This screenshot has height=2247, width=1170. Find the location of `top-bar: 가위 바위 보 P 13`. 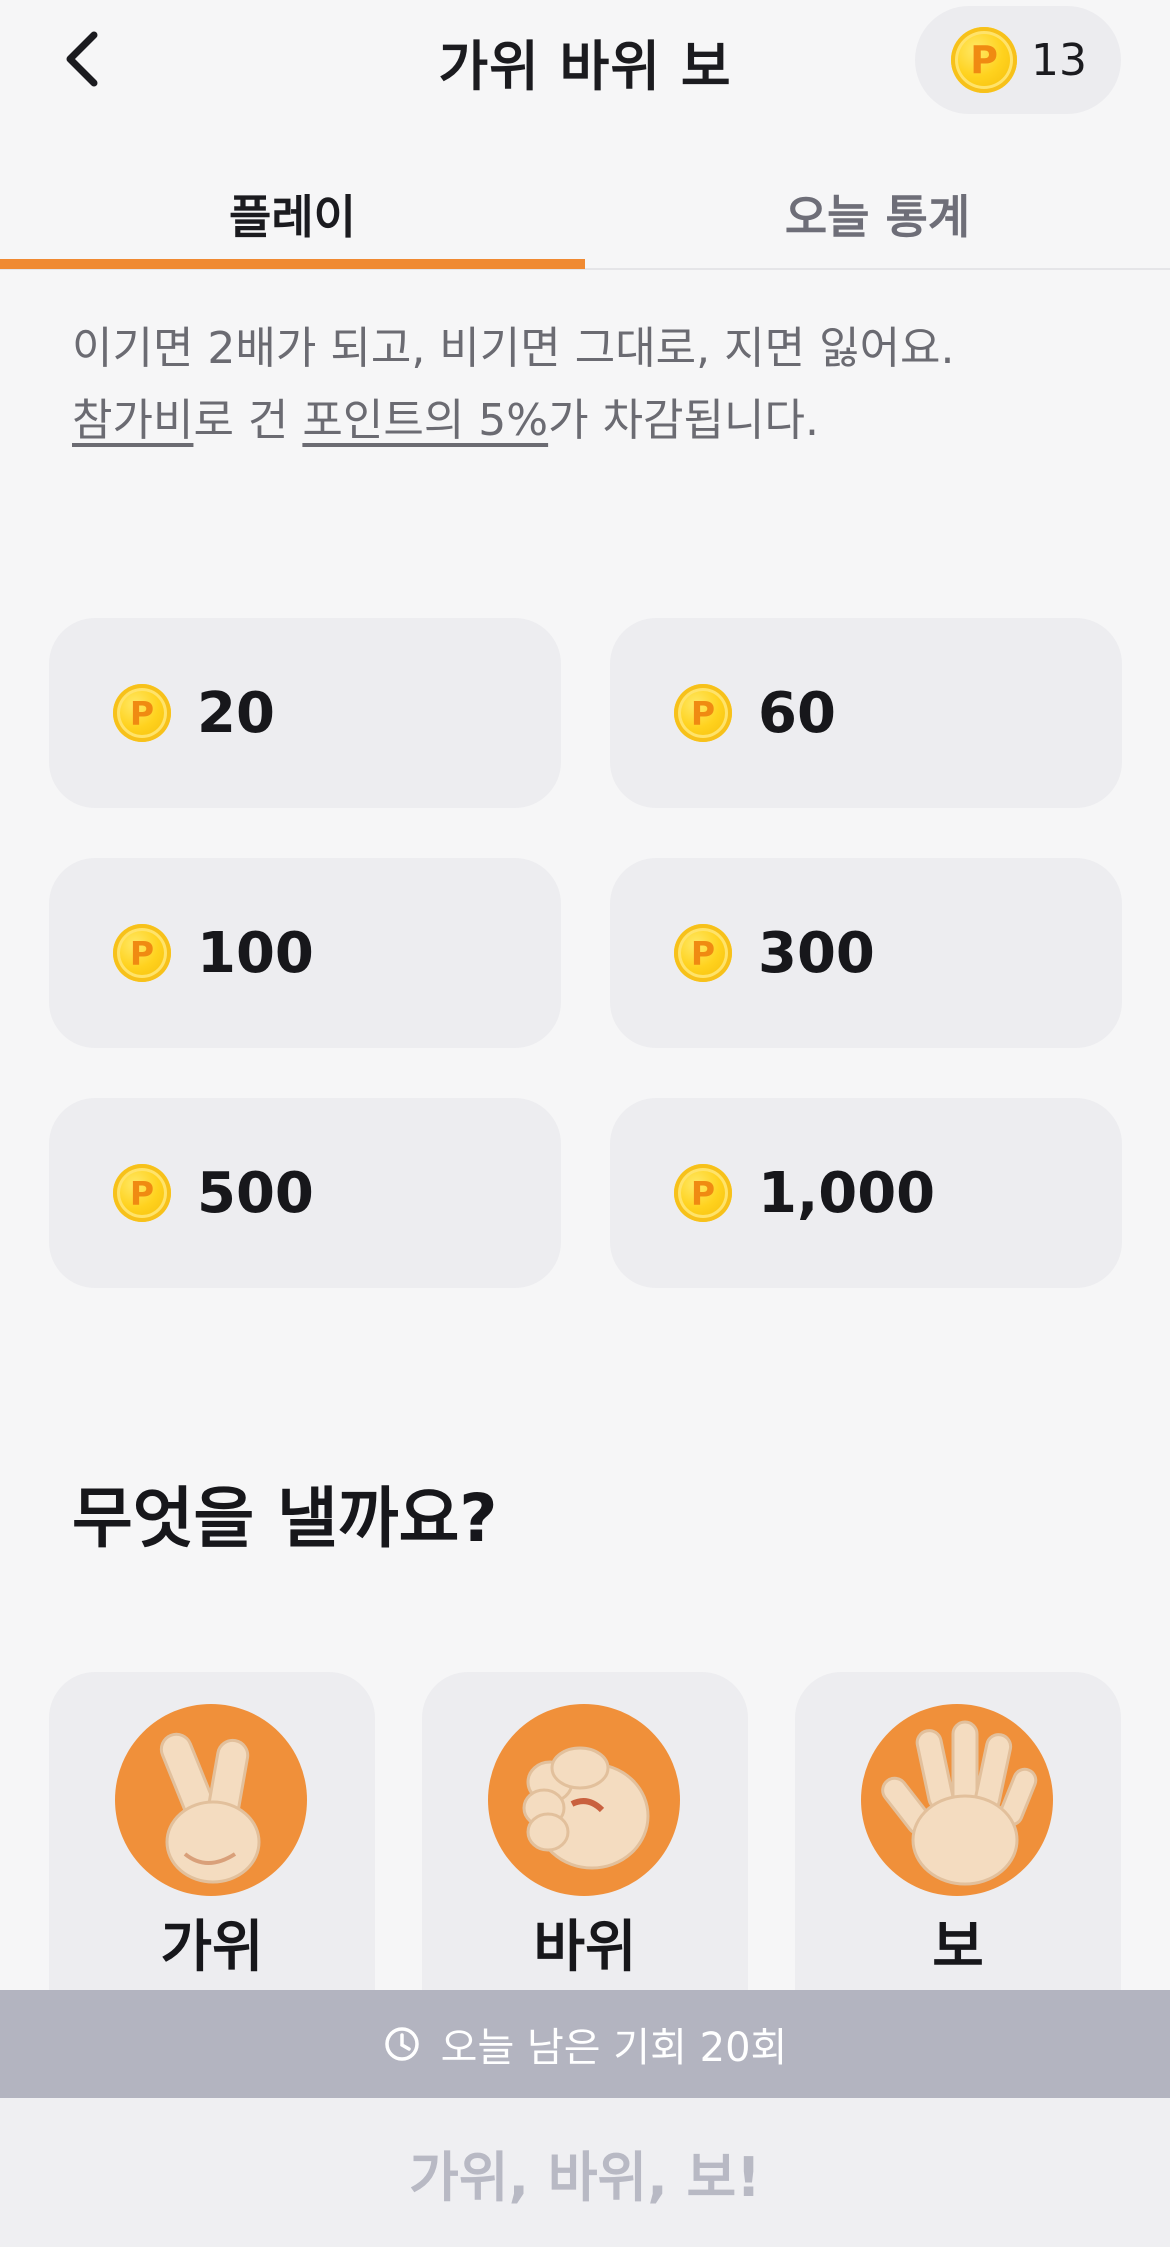

top-bar: 가위 바위 보 P 13 is located at coordinates (585, 60).